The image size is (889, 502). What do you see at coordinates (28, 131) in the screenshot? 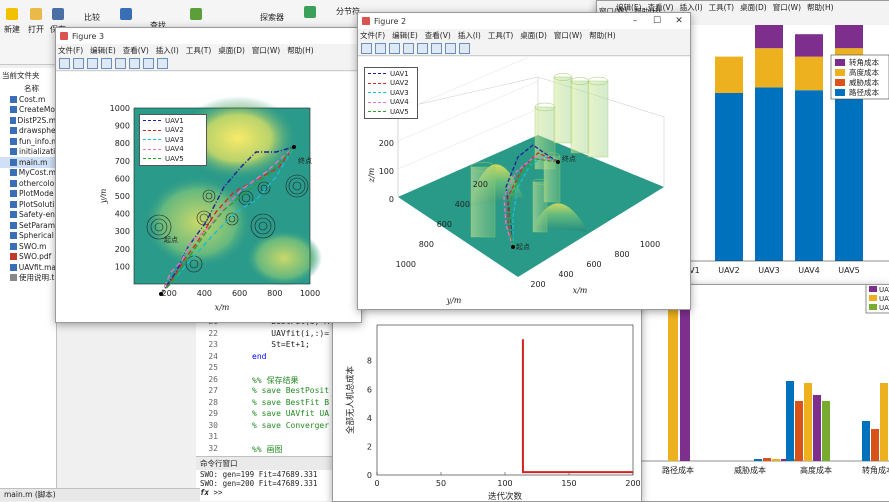
I see `file-list-item: drawsphe` at bounding box center [28, 131].